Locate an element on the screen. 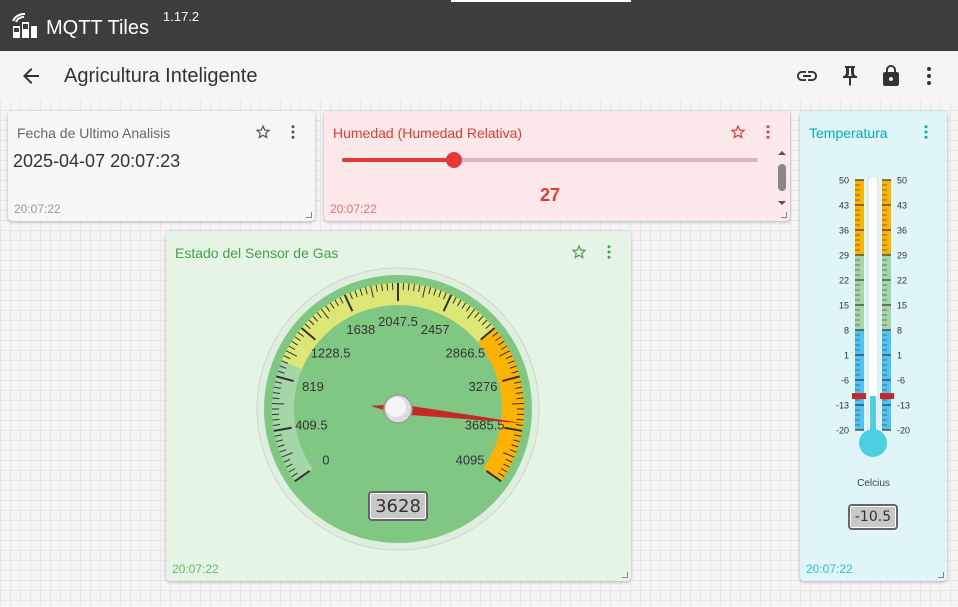 Image resolution: width=958 pixels, height=607 pixels. app-bar: MQTT Tiles 1.17.2 is located at coordinates (479, 25).